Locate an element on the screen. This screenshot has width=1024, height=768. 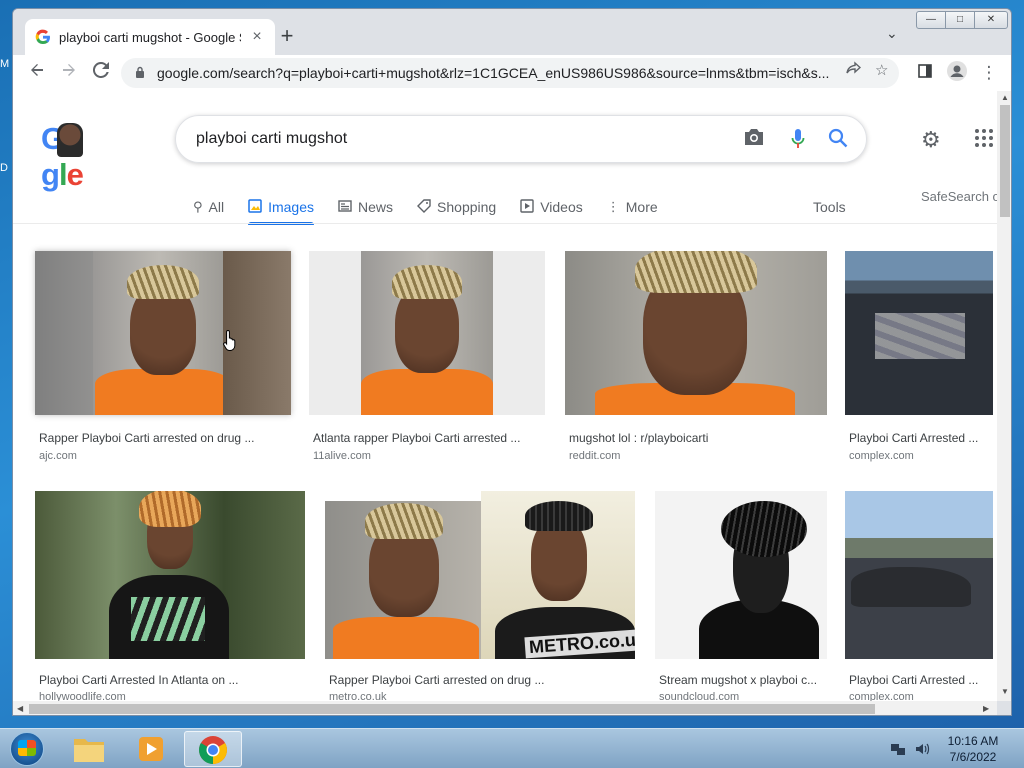
browser-tab: playboi carti mugshot - Google S × is located at coordinates (150, 37).